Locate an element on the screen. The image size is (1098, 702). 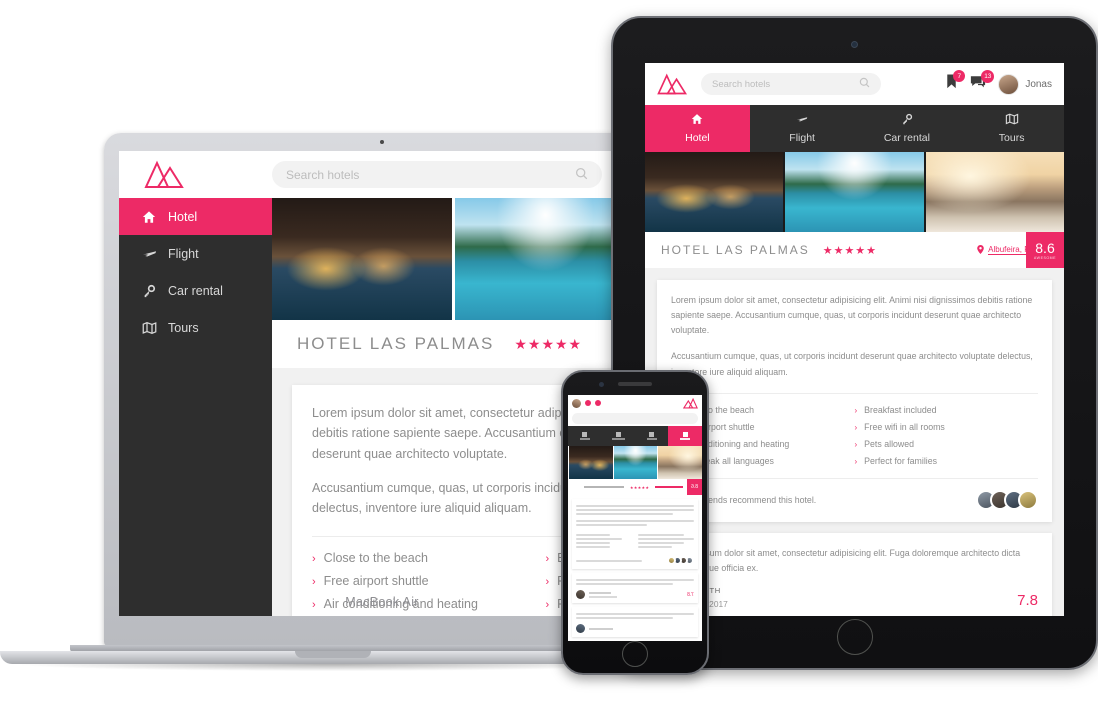
map-icon is located at coordinates (585, 435).